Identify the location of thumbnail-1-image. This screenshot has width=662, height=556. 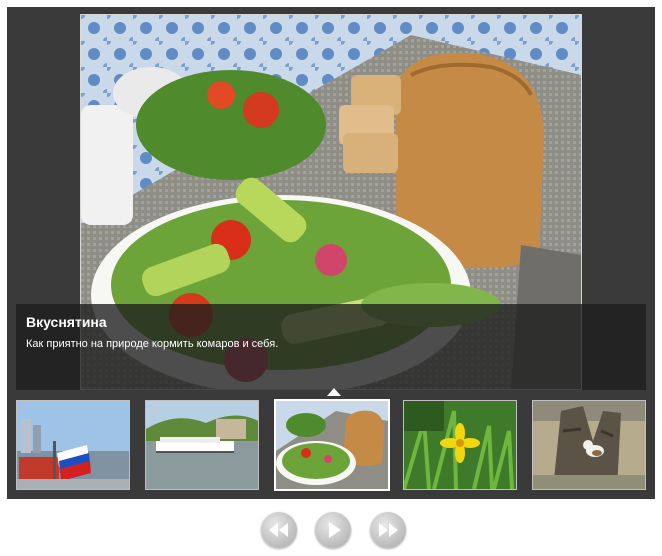
(73, 445).